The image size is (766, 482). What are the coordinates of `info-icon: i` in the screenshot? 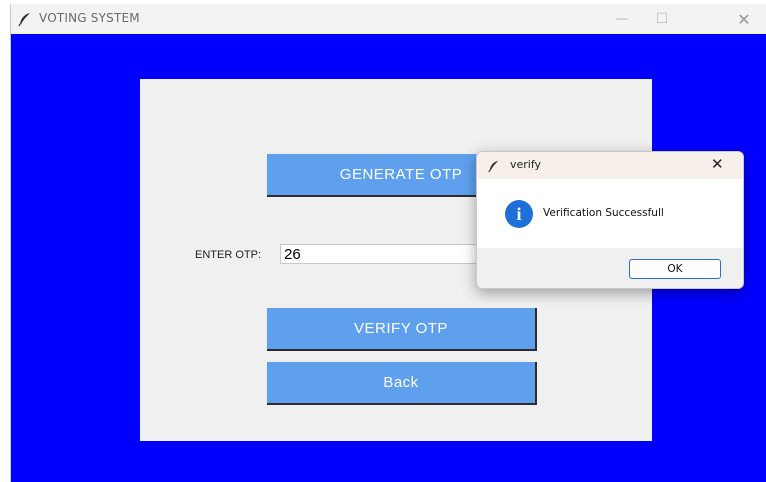 It's located at (519, 214).